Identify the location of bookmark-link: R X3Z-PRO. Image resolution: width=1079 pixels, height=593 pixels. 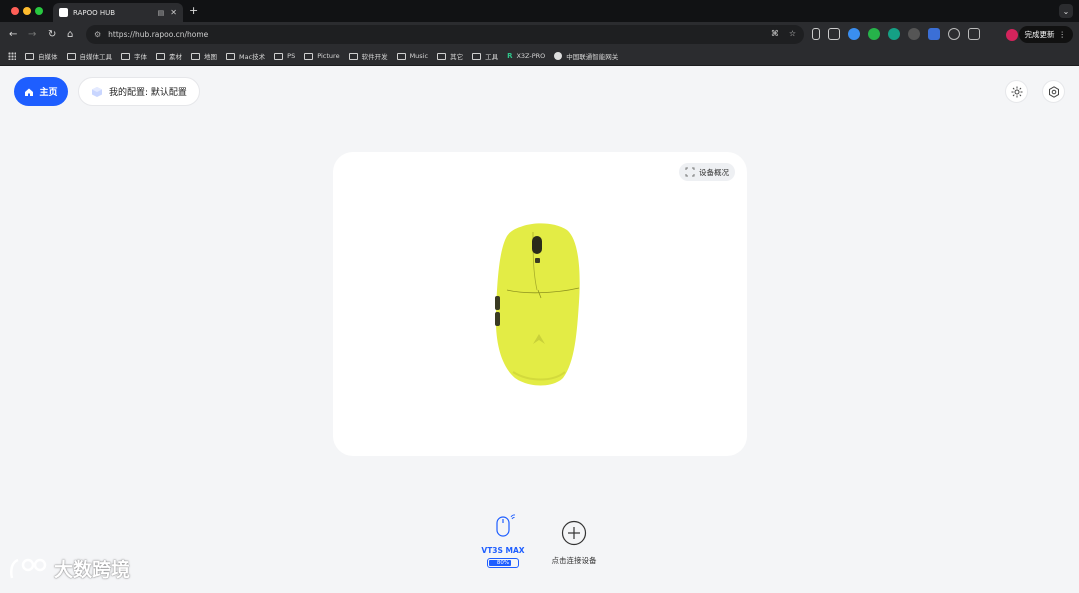
(526, 56).